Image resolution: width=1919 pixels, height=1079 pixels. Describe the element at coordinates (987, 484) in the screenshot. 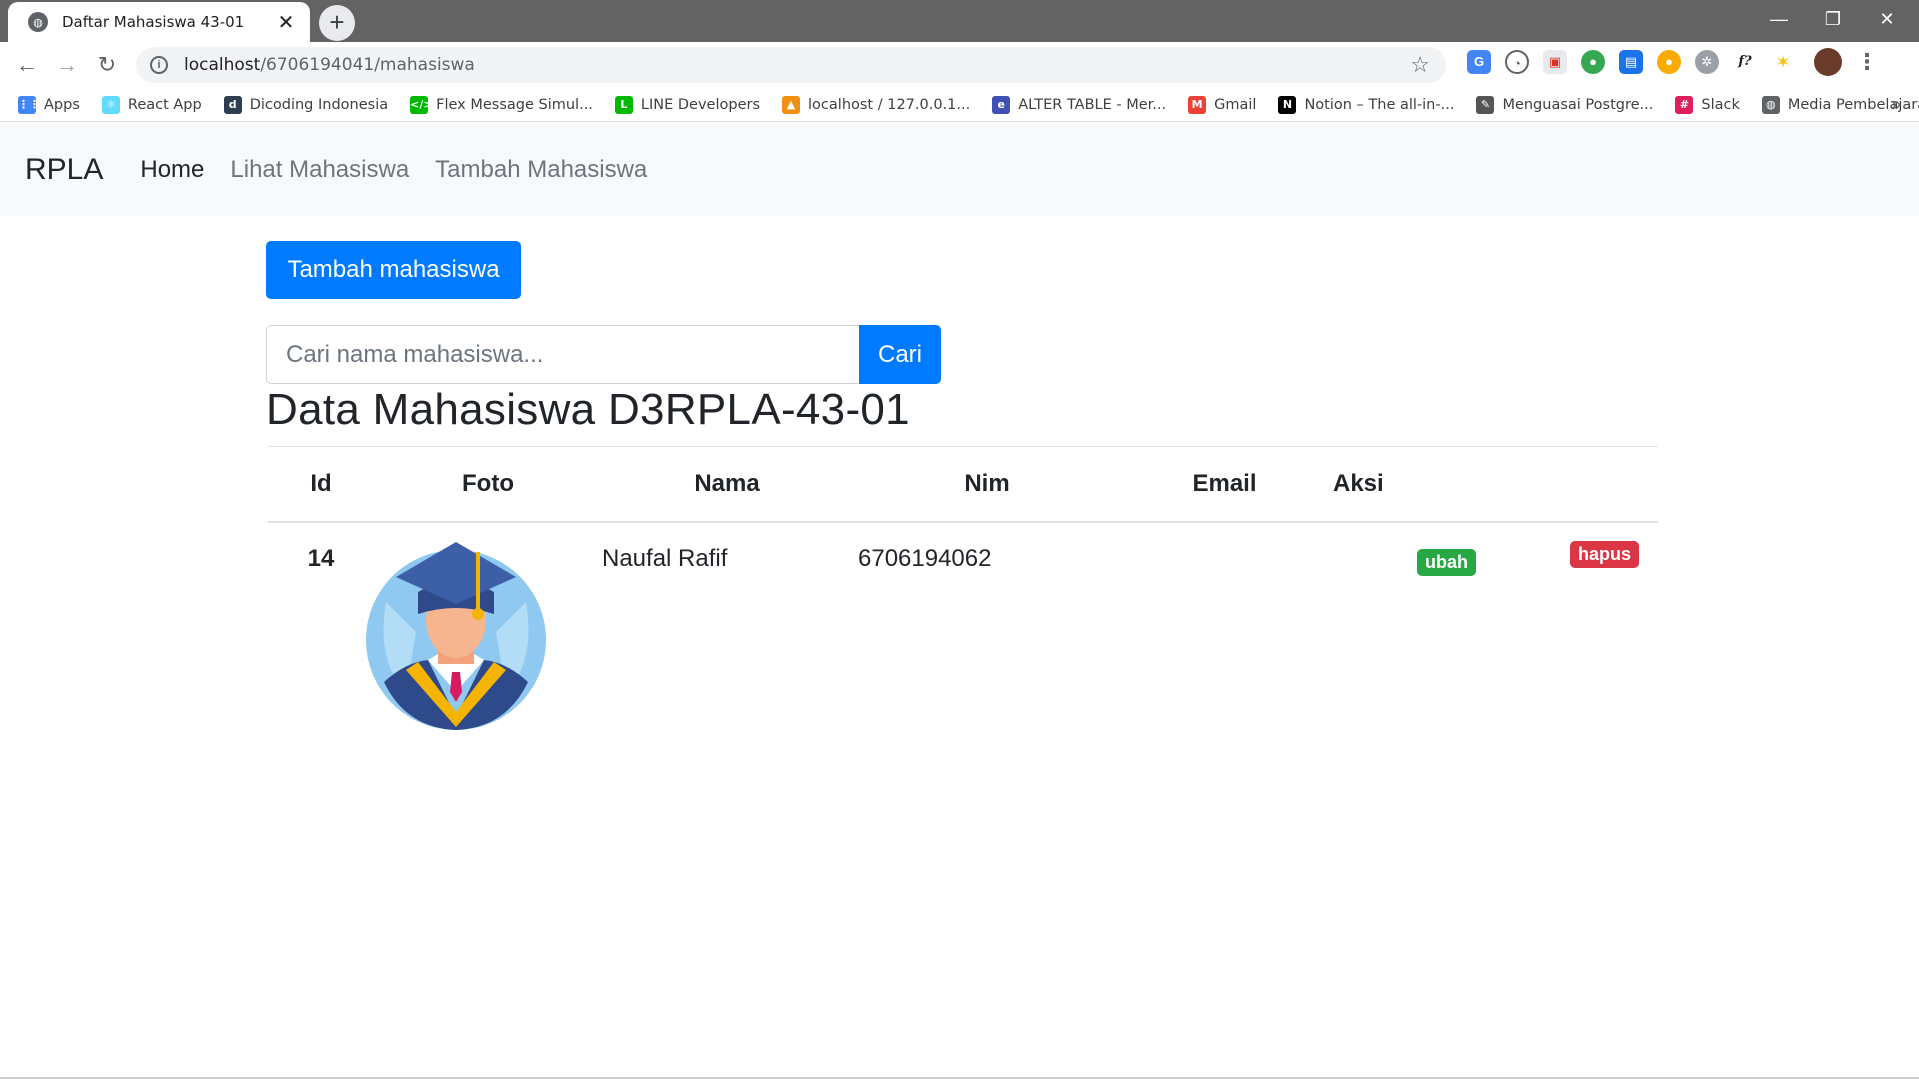

I see `header-nim: Nim` at that location.